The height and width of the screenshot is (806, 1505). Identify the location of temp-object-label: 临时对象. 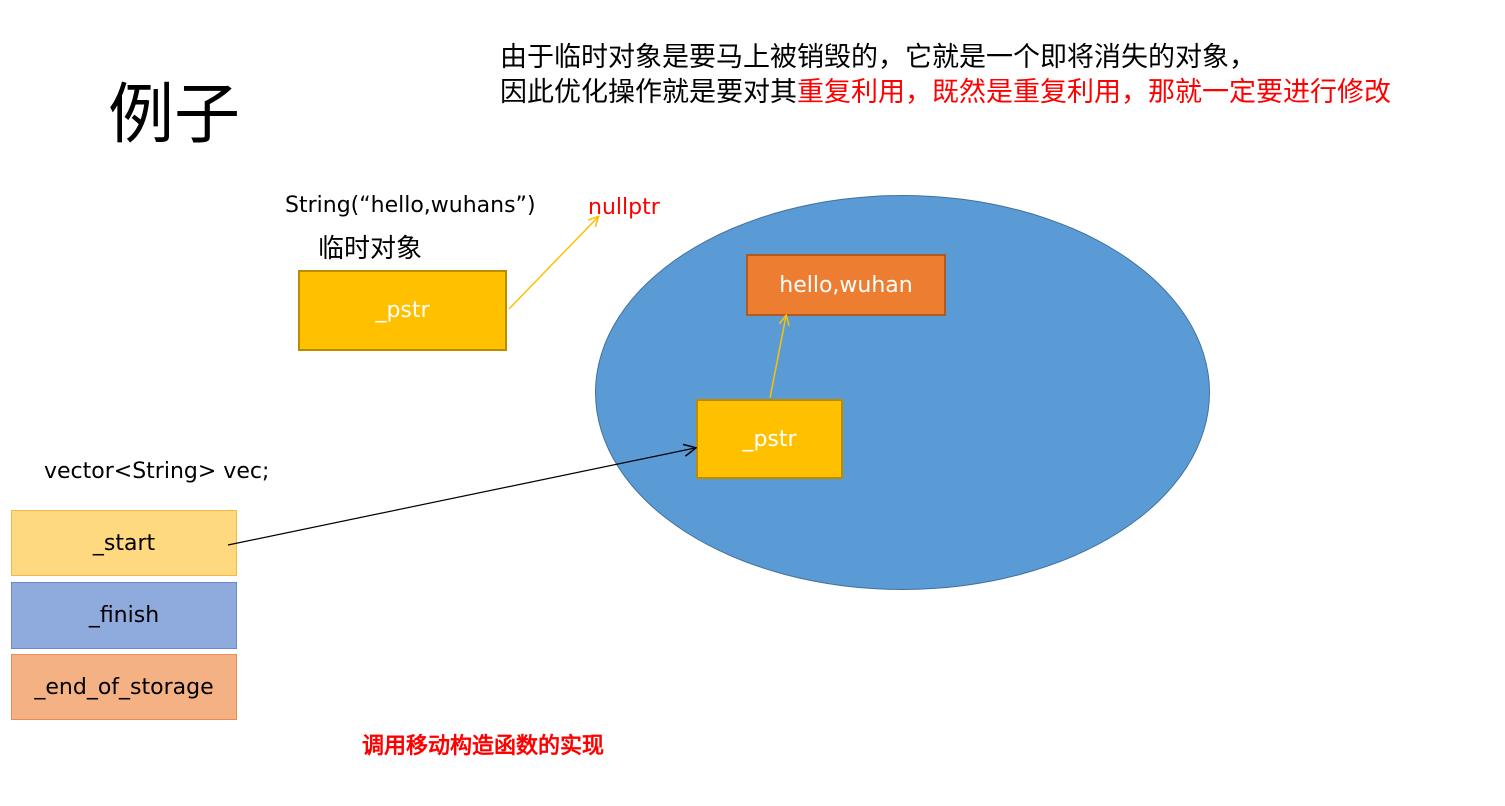
(370, 249).